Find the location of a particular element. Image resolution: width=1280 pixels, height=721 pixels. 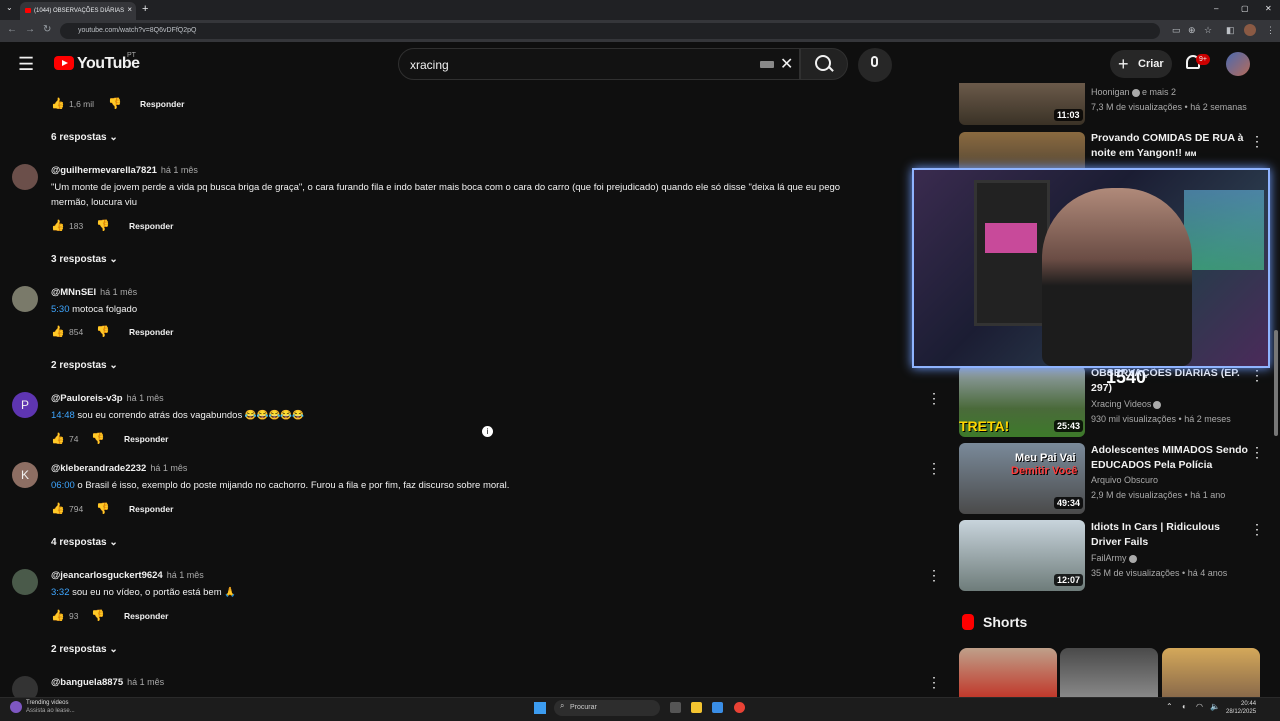

taskbar-search-icon: ⌕ is located at coordinates (562, 705).